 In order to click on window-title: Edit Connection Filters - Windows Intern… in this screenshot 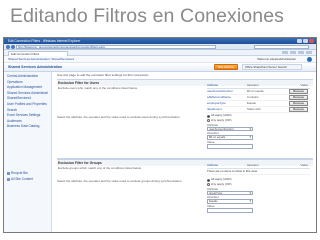, I will do `click(44, 41)`.